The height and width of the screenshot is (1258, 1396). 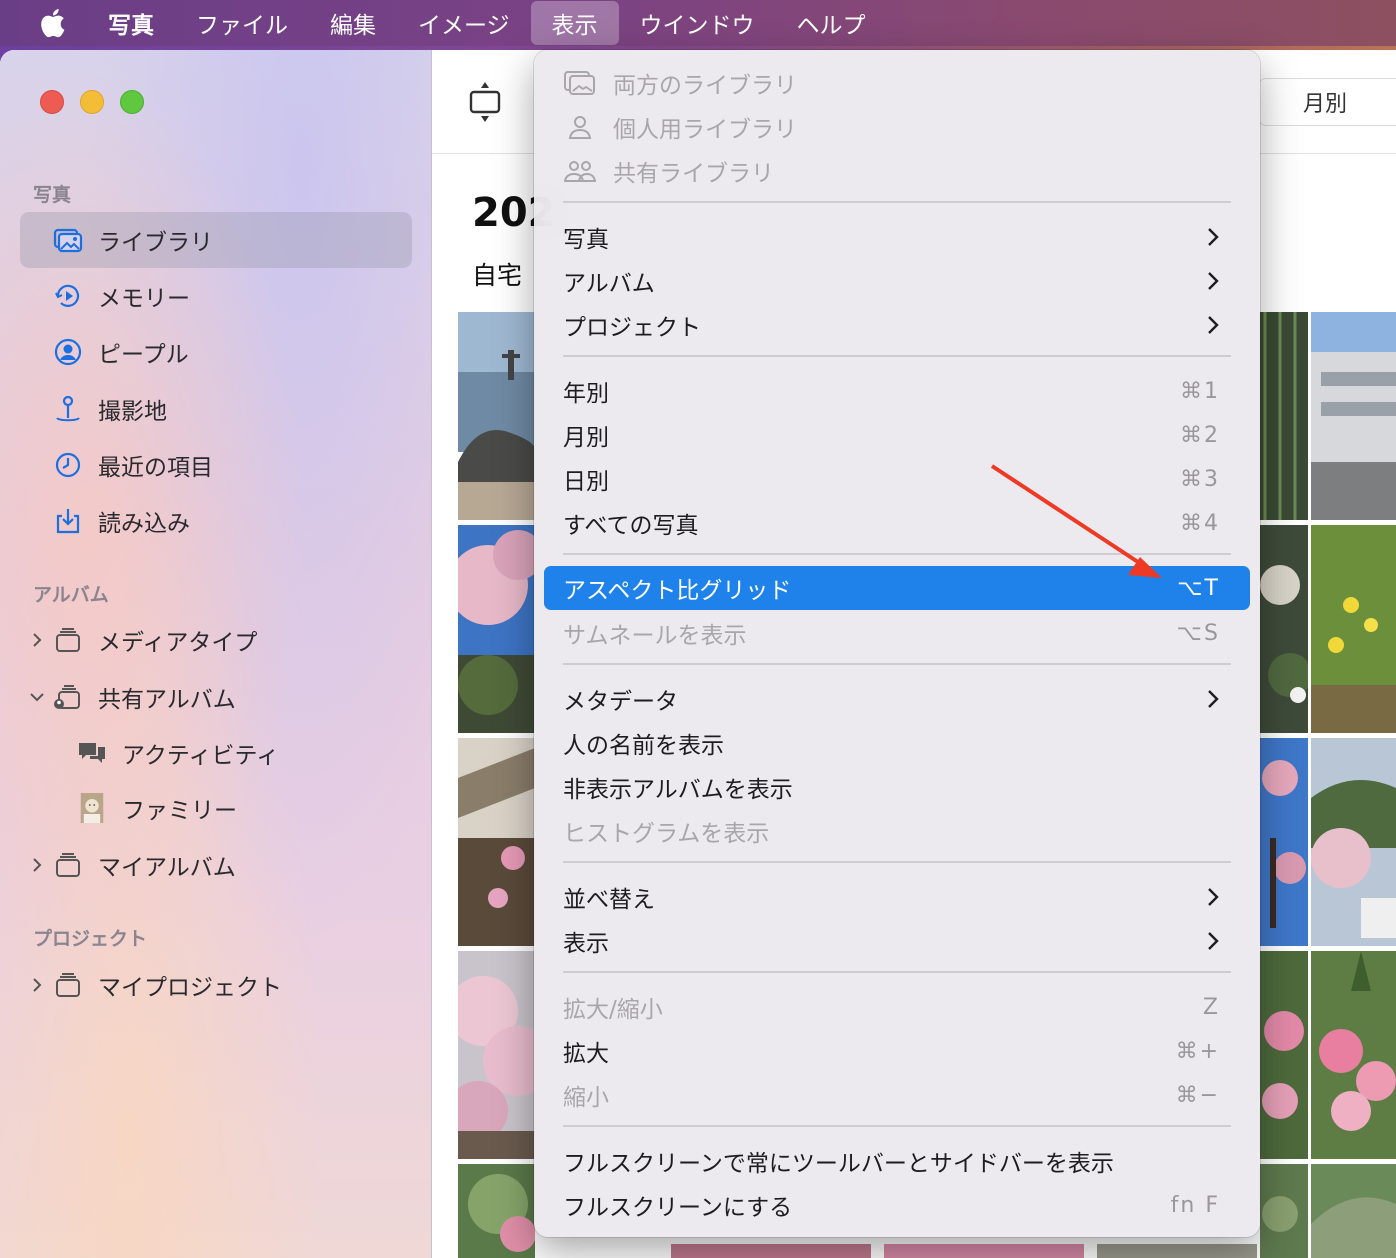 I want to click on menu-bar: 写真 ファイル 編集 イメージ 表示 ウインドウ ヘルプ, so click(x=698, y=23).